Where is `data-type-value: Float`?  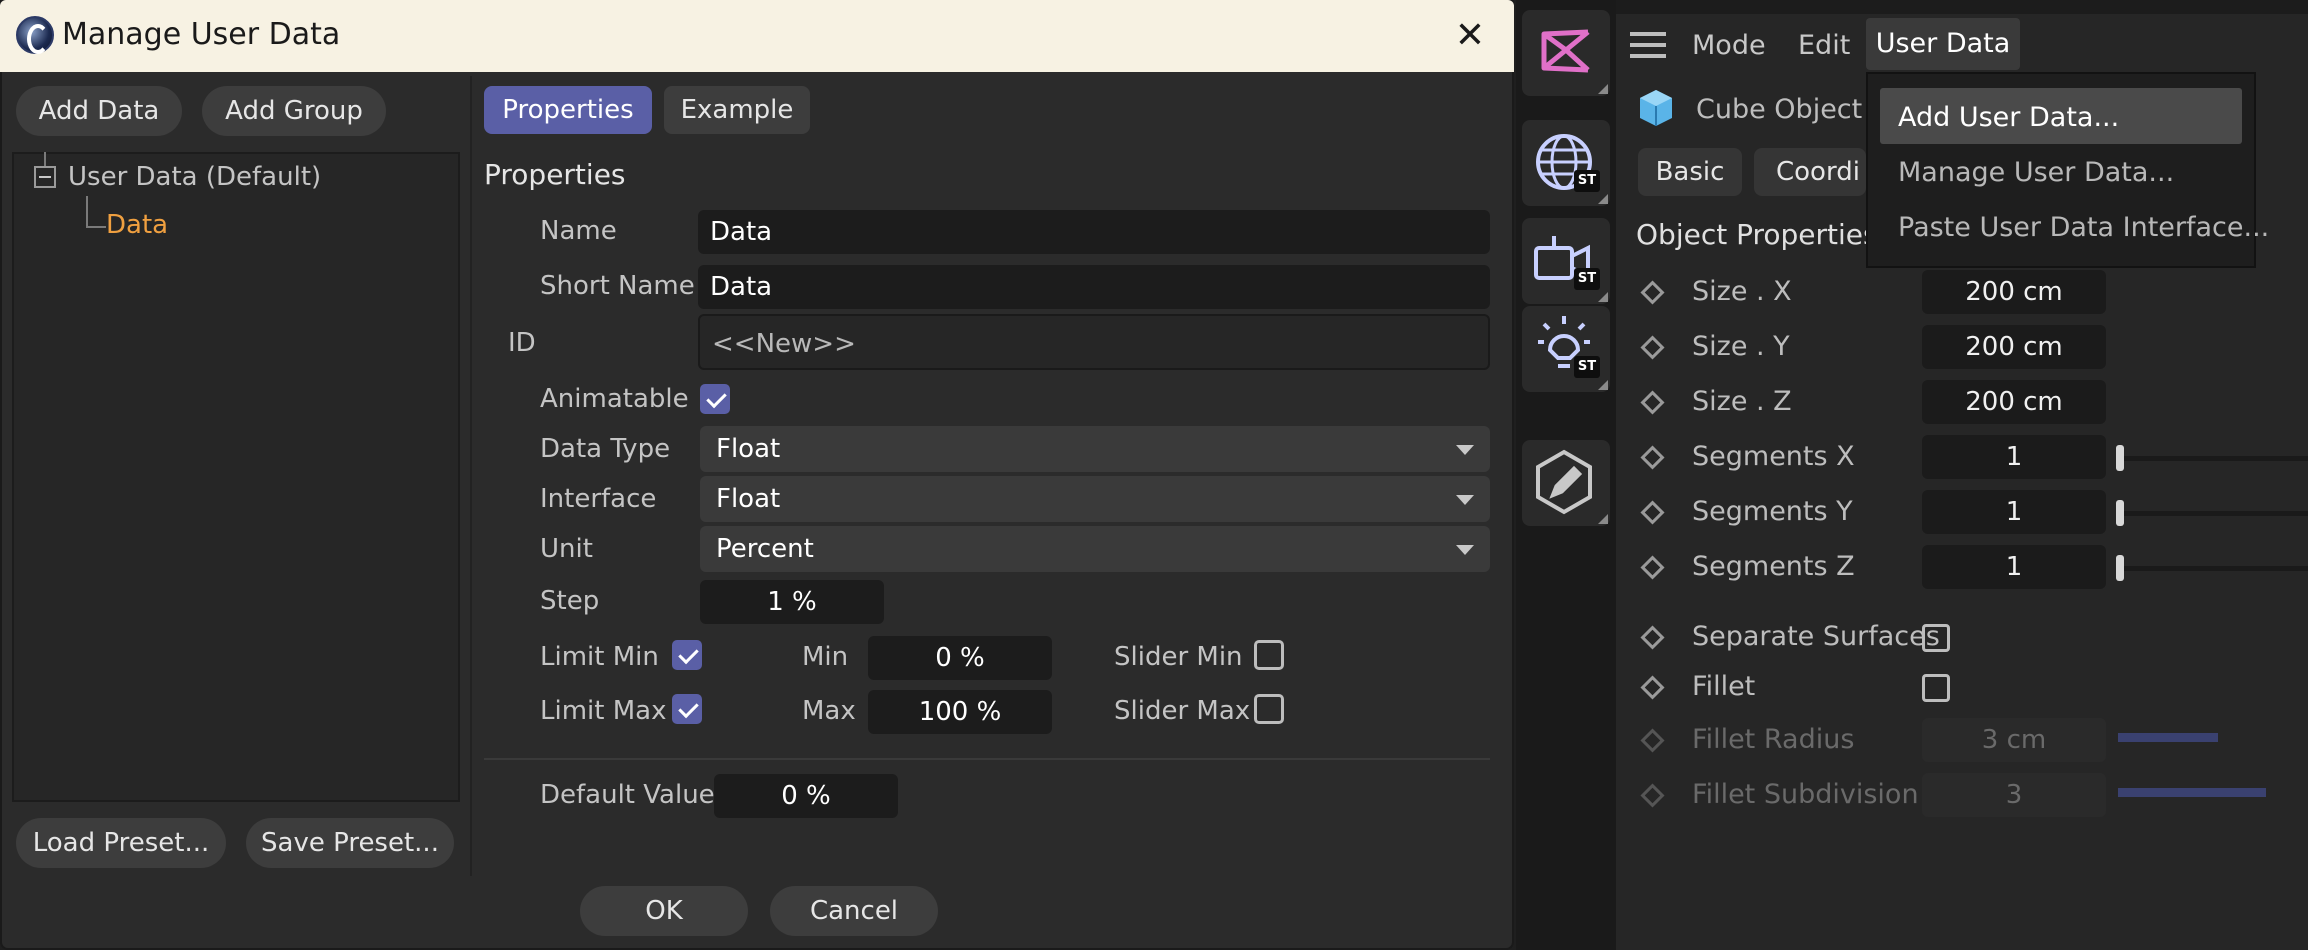
data-type-value: Float is located at coordinates (748, 449).